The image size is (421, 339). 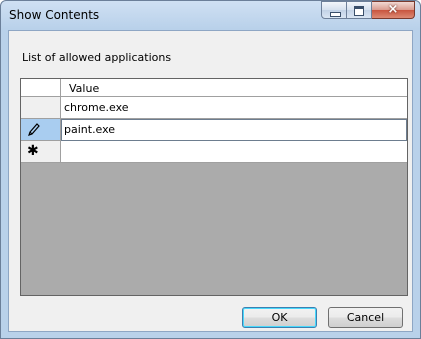 I want to click on caption-buttons: ×, so click(x=368, y=11).